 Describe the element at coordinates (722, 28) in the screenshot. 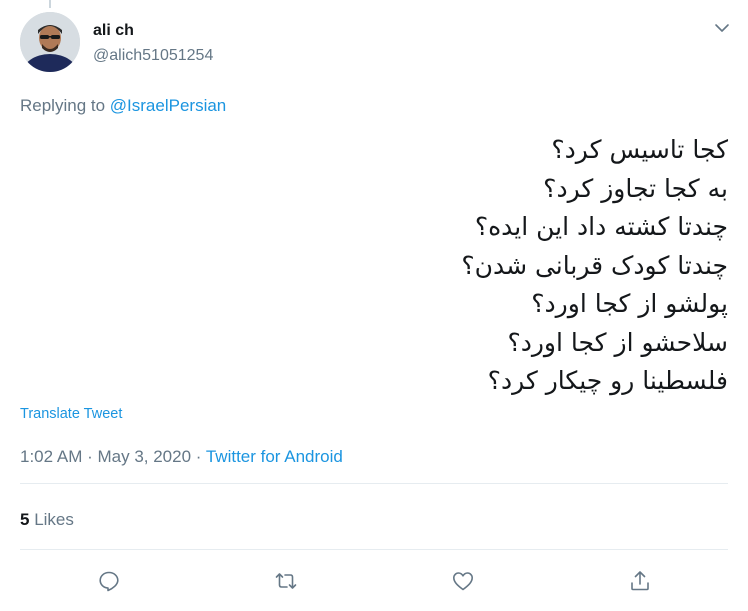

I see `chevron-down-icon` at that location.